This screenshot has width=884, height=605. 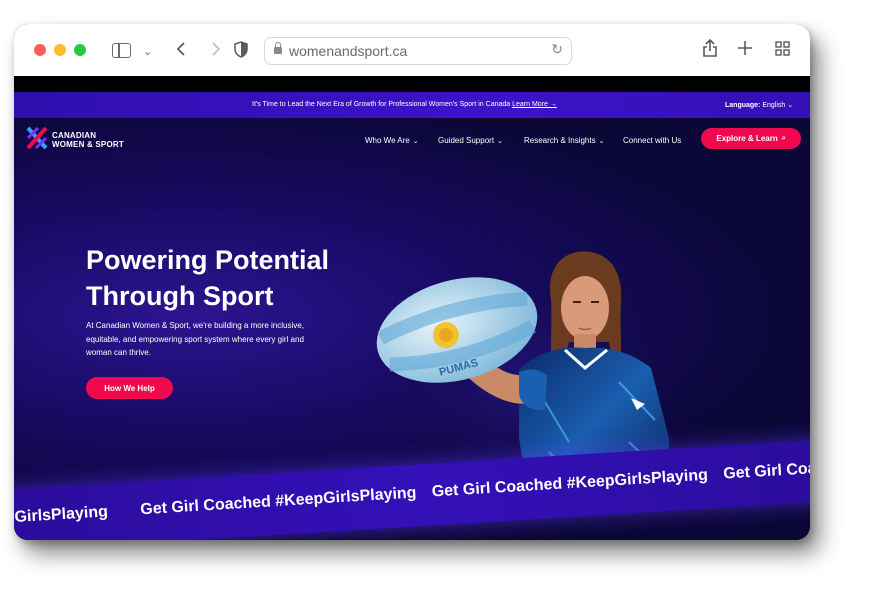 I want to click on nav-guided-support: Guided Support ⌄, so click(x=470, y=140).